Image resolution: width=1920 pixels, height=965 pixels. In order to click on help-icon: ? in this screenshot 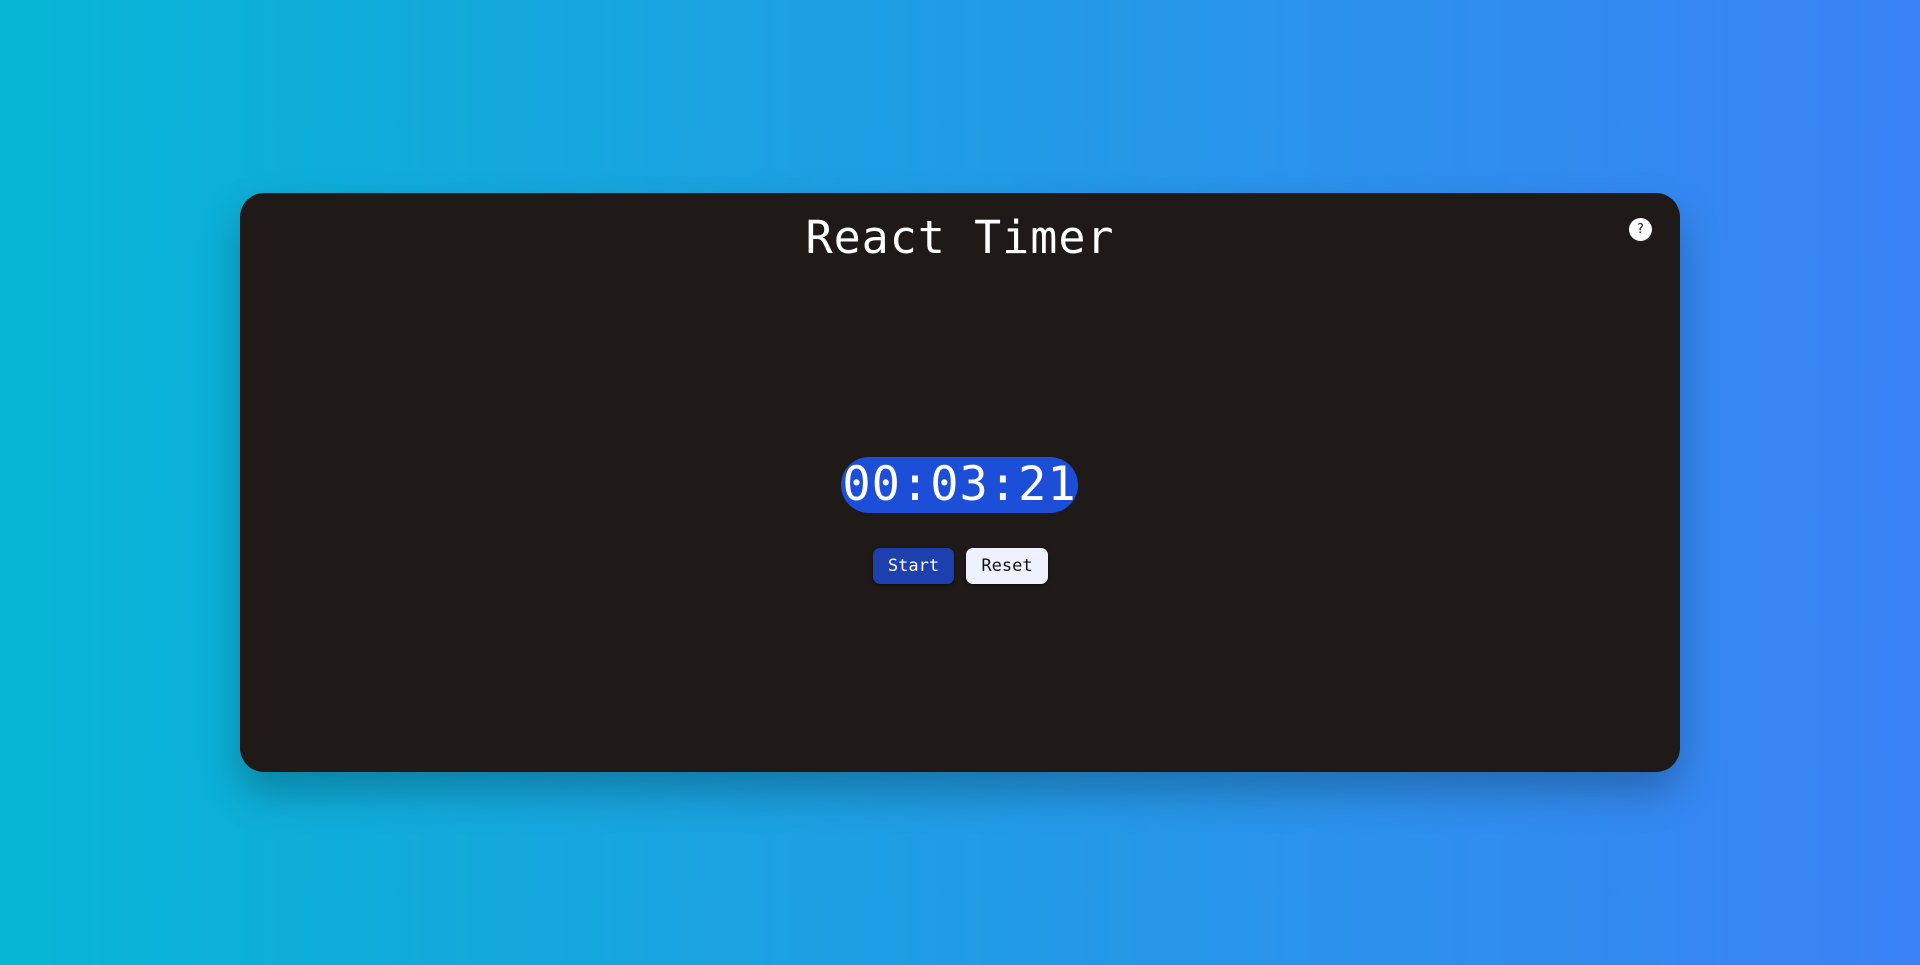, I will do `click(1640, 229)`.